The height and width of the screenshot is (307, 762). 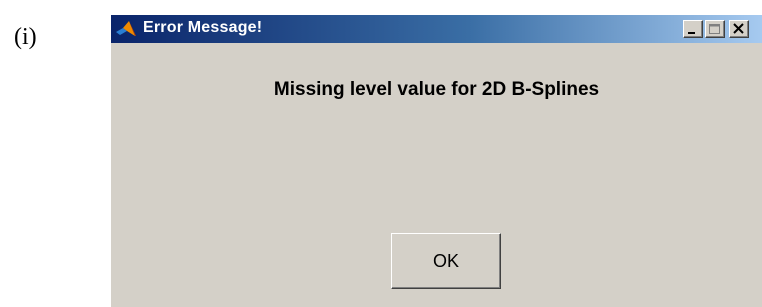 I want to click on error-message-text: Missing level value for 2D B-Splines, so click(x=436, y=89).